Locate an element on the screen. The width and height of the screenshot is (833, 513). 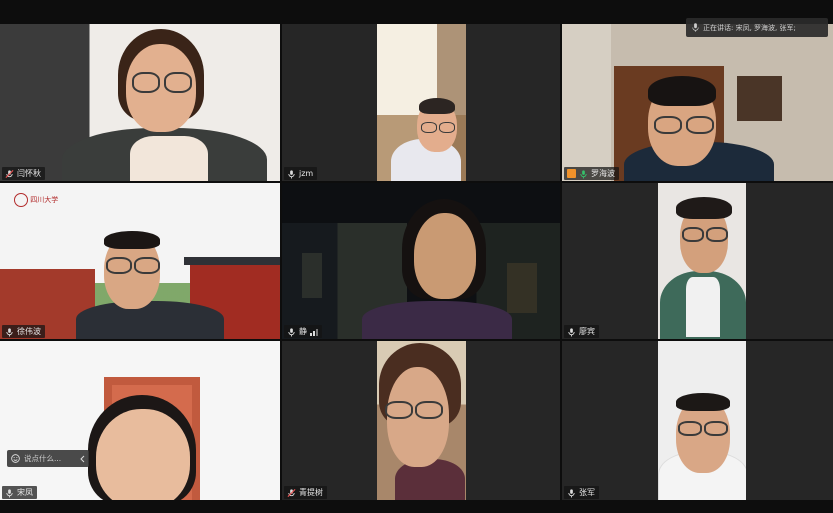
name-tag: 罗海波 is located at coordinates (591, 173).